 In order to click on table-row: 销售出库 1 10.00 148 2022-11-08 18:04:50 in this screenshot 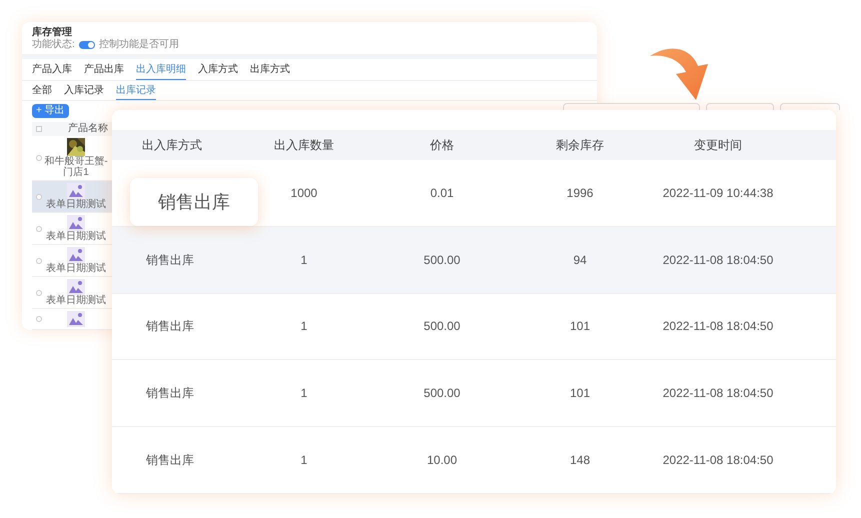, I will do `click(474, 460)`.